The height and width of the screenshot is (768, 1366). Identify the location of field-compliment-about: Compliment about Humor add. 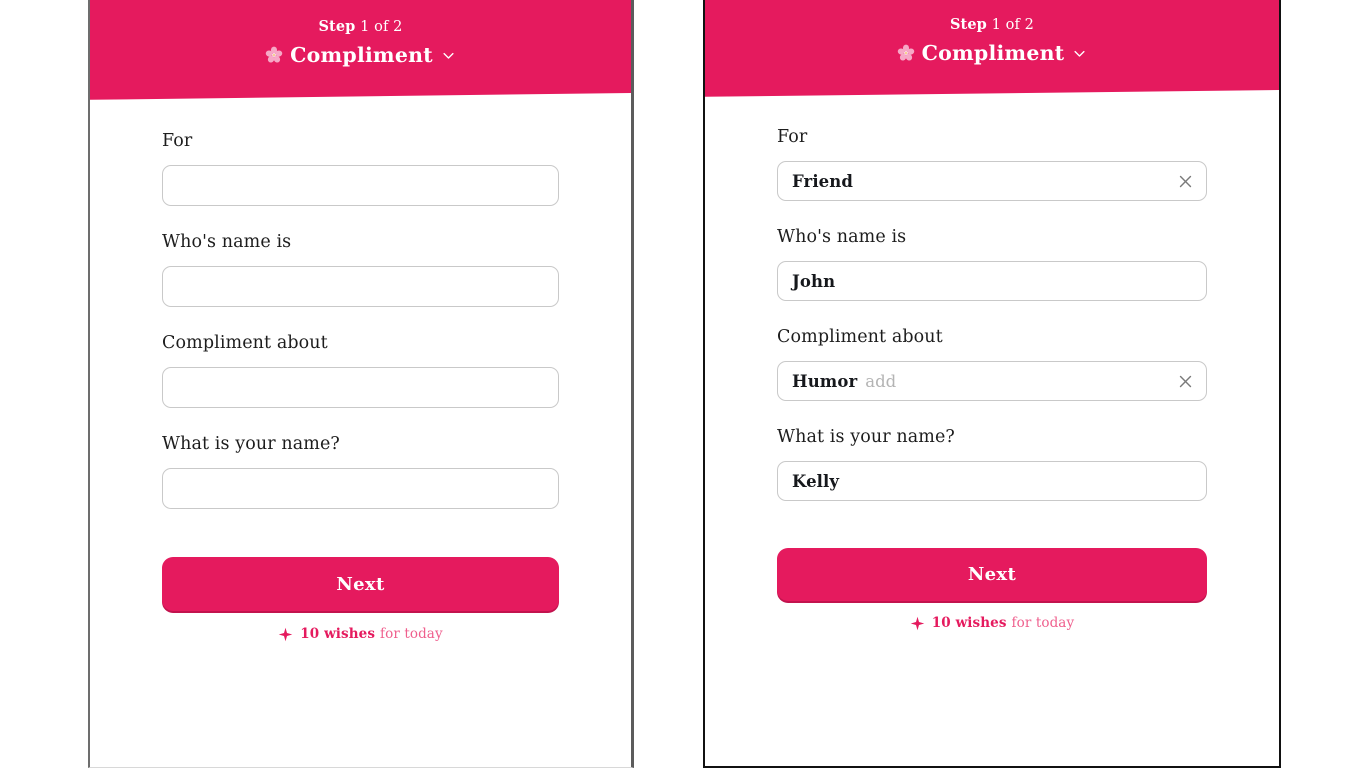
(992, 363).